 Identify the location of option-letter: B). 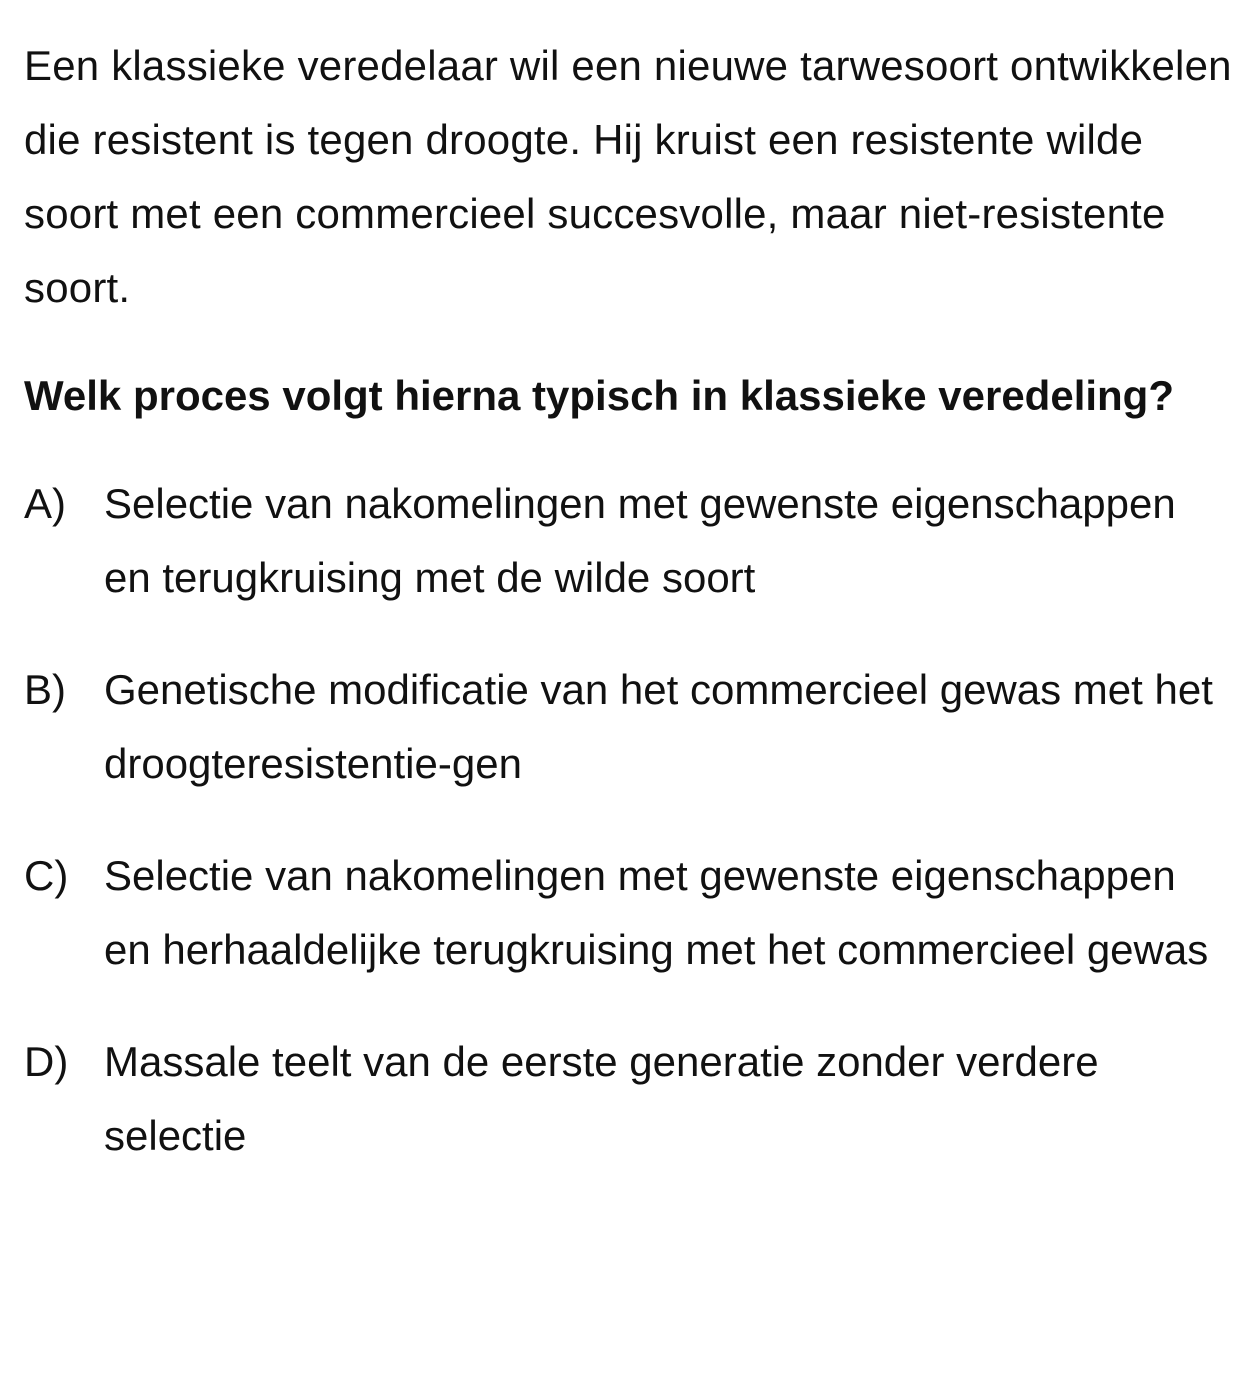
(45, 689).